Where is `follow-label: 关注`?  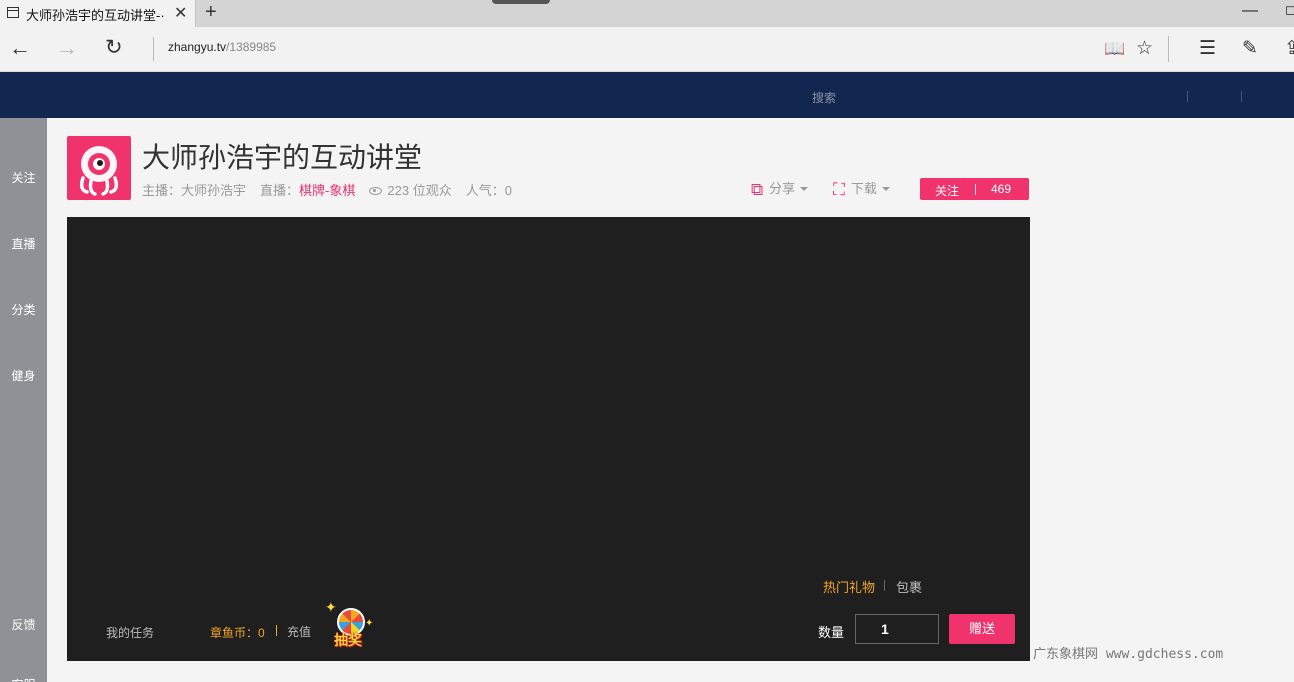
follow-label: 关注 is located at coordinates (947, 191).